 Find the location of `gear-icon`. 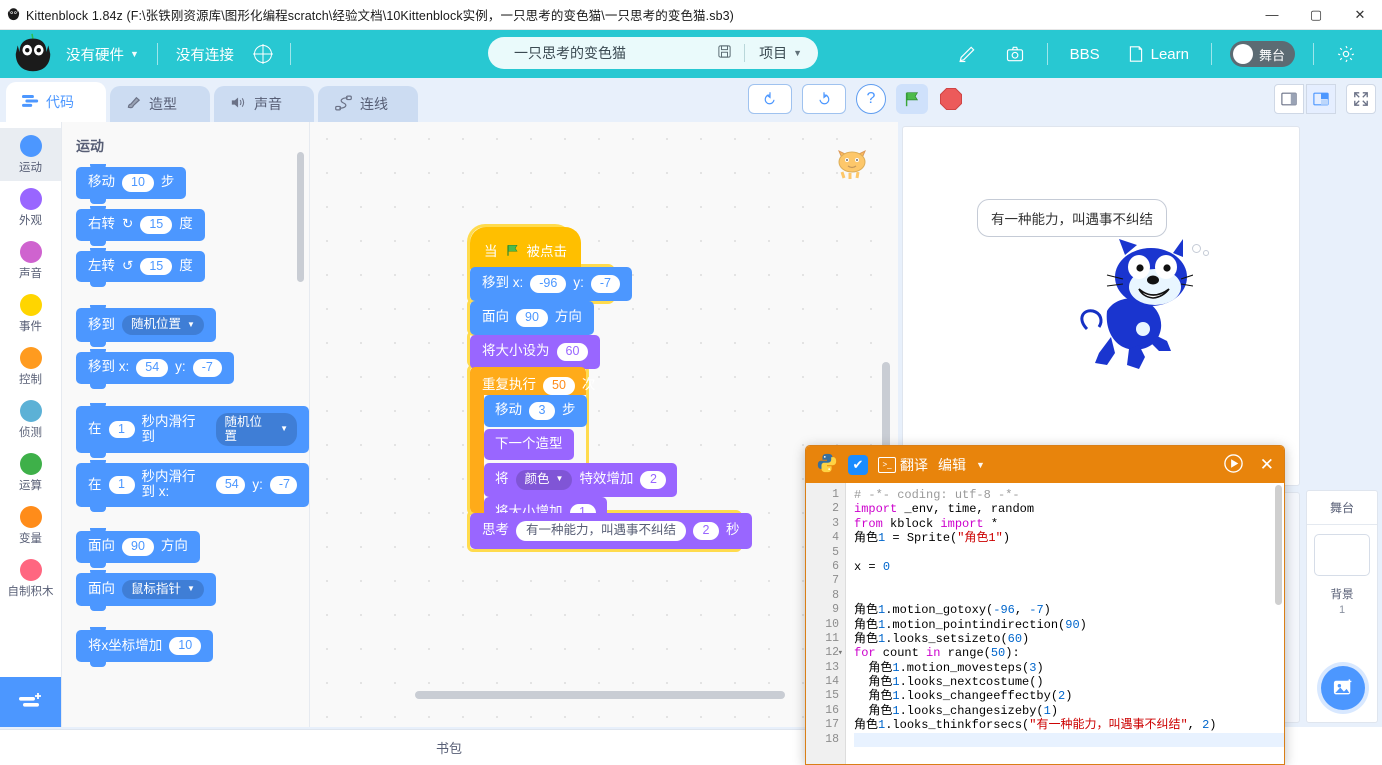

gear-icon is located at coordinates (1346, 54).